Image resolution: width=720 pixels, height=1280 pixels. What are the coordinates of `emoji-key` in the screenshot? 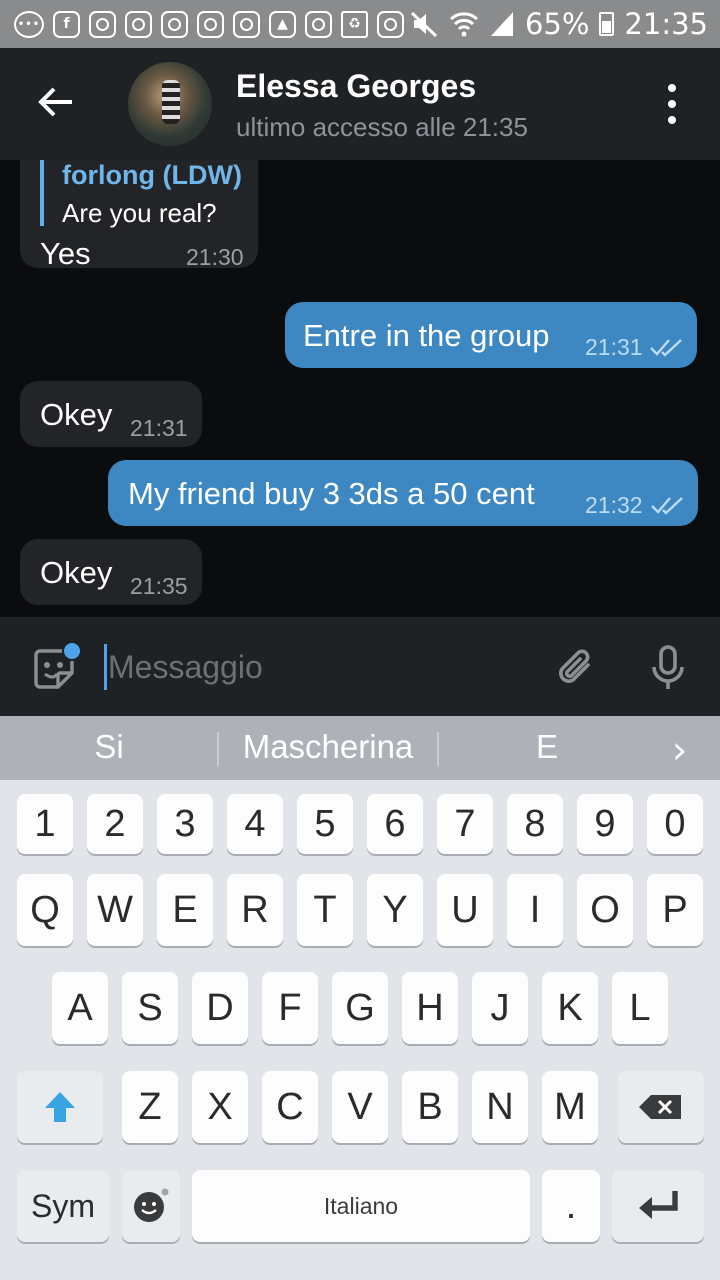 It's located at (151, 1206).